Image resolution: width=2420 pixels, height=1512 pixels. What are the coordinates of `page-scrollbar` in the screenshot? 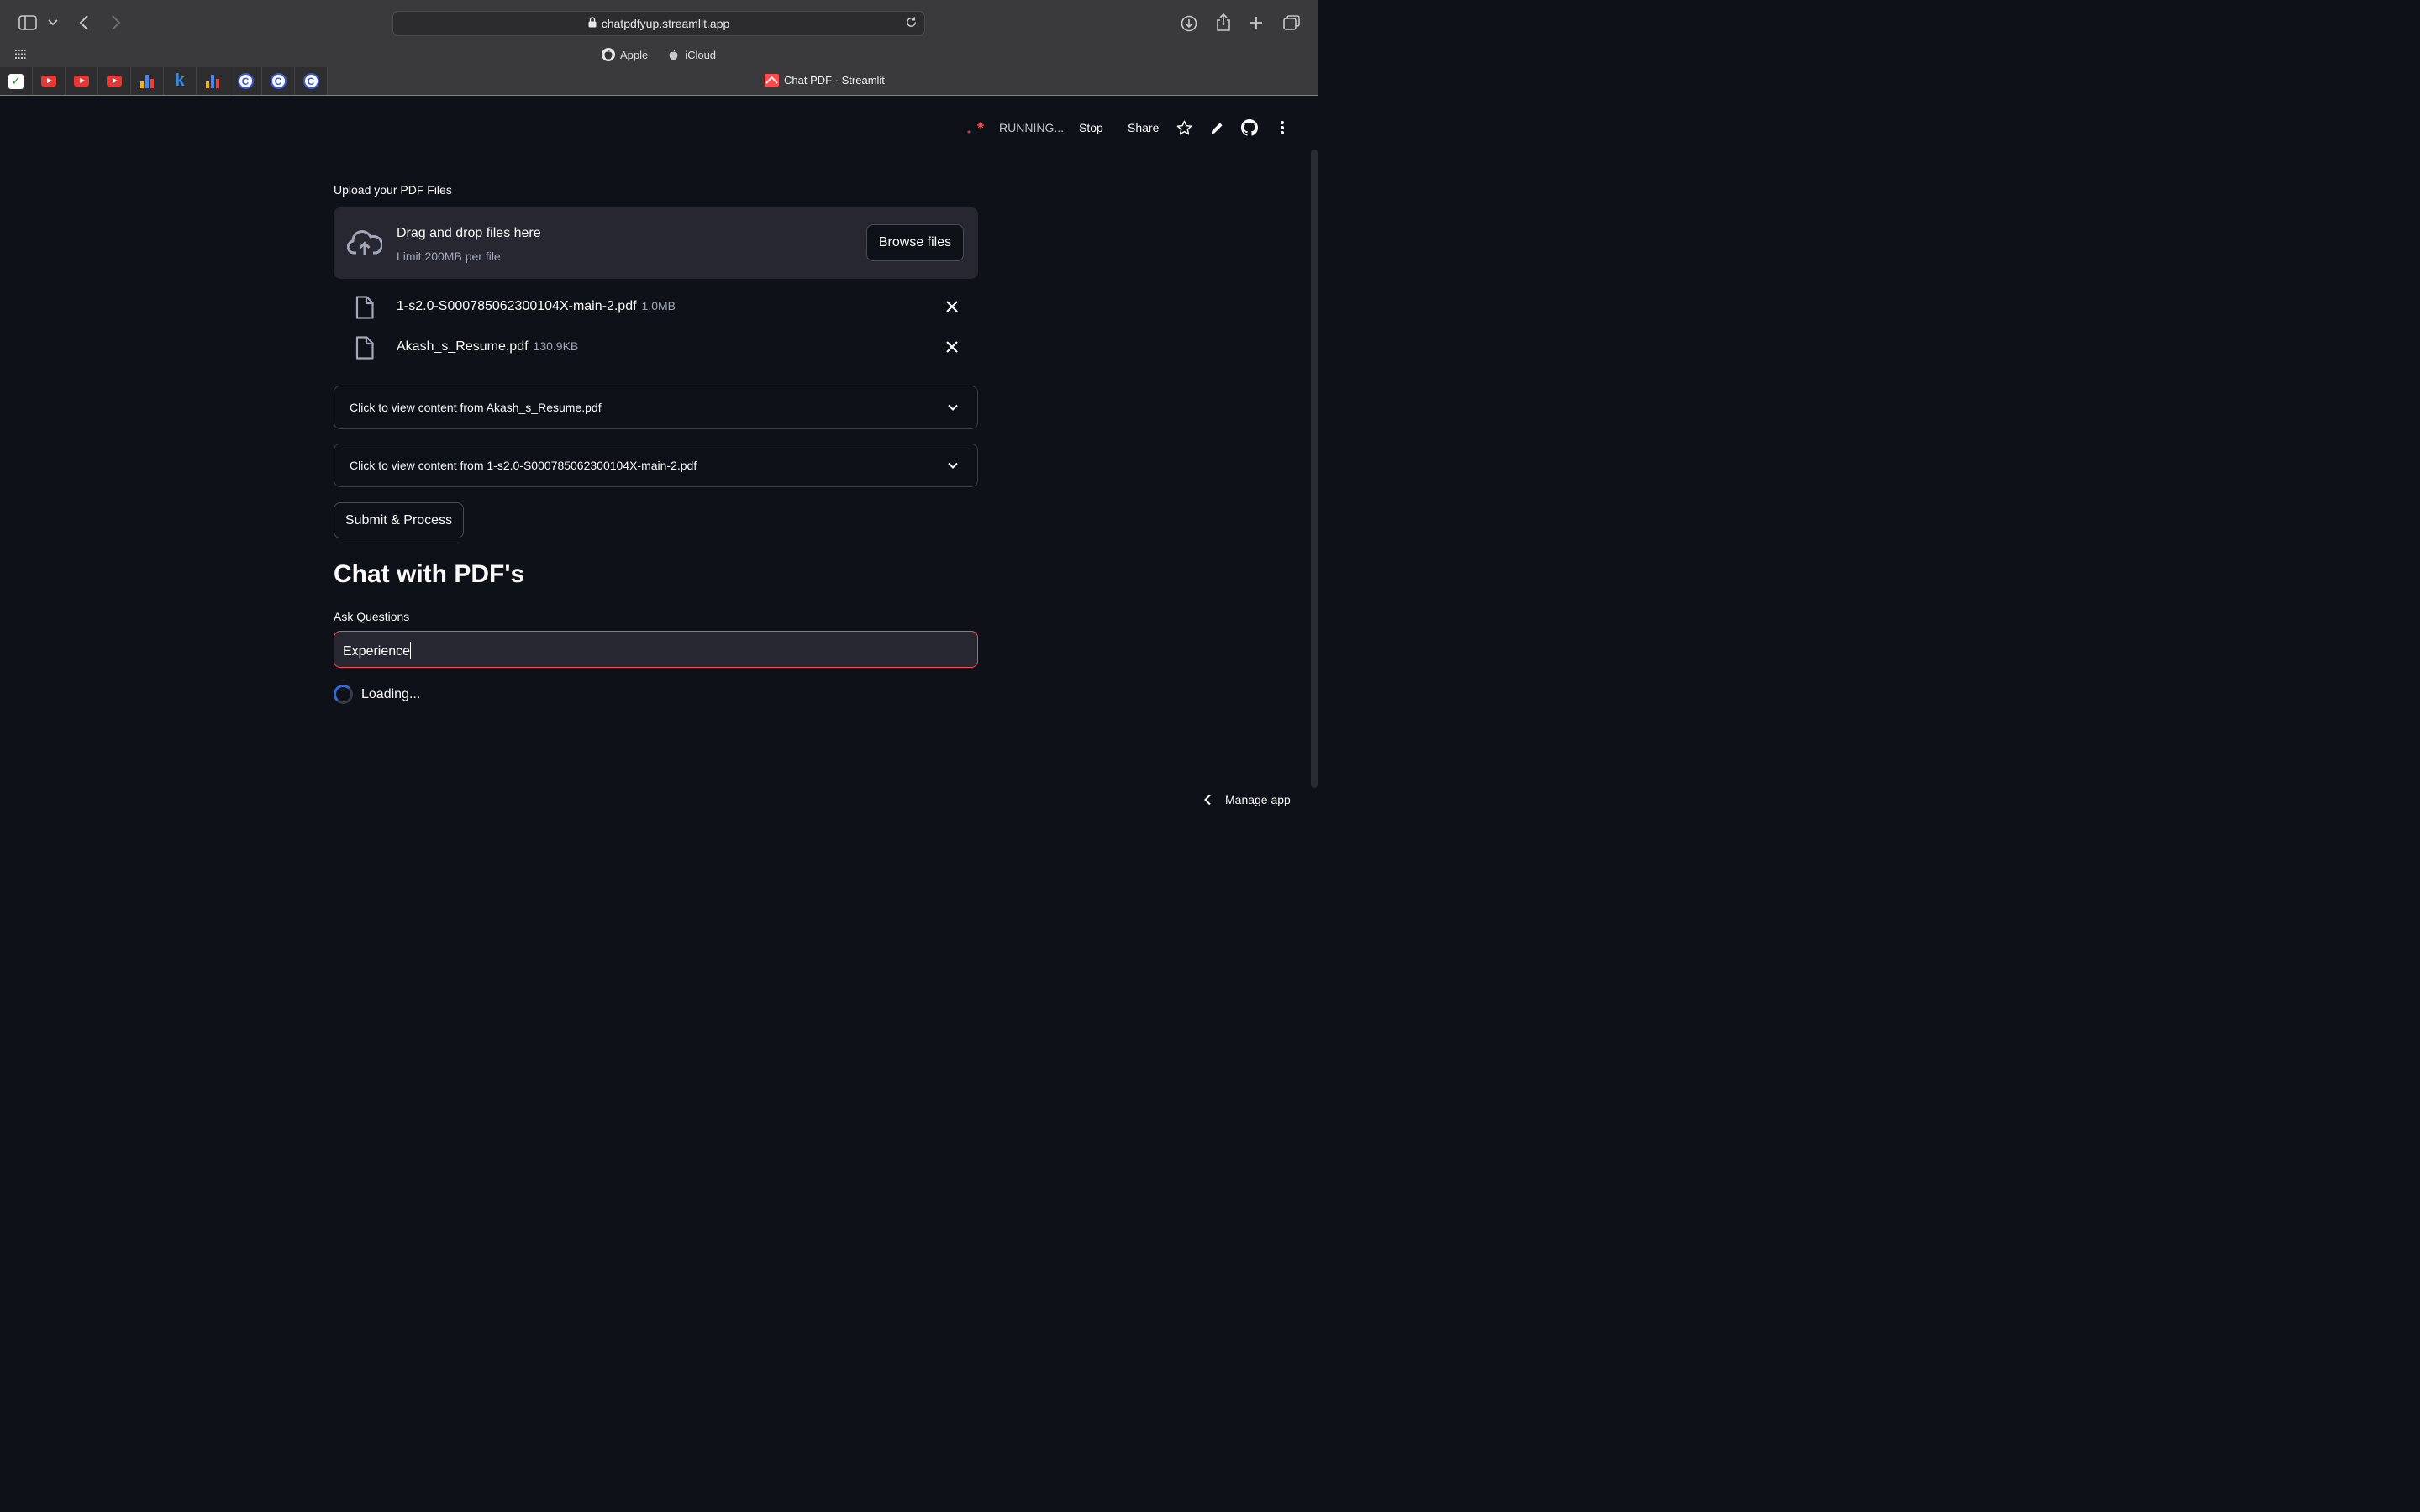 It's located at (1315, 469).